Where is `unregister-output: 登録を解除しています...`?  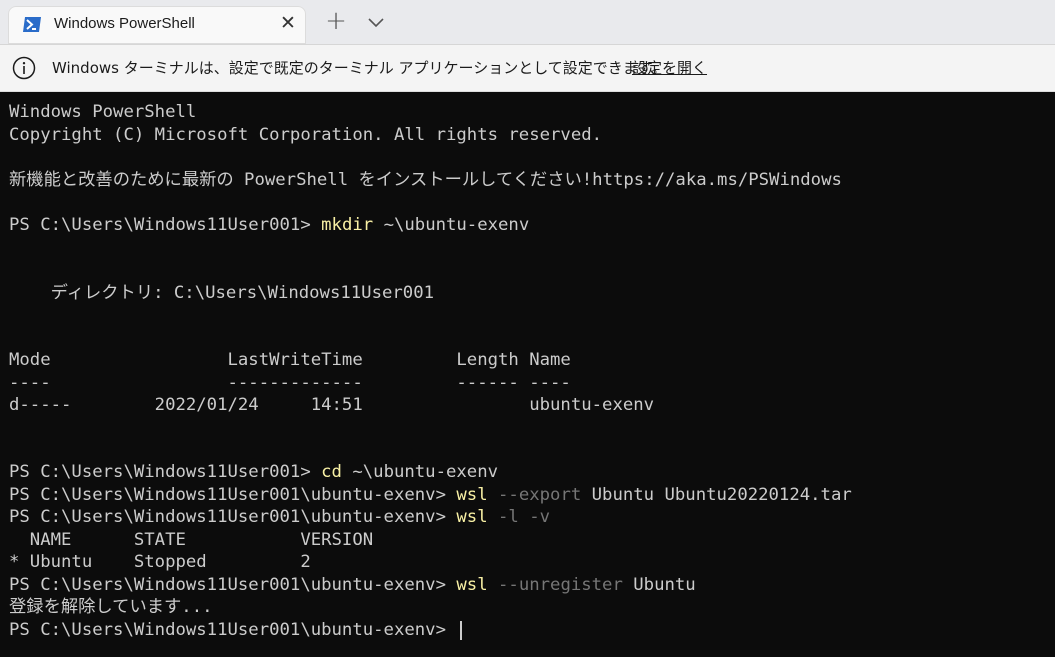 unregister-output: 登録を解除しています... is located at coordinates (111, 607).